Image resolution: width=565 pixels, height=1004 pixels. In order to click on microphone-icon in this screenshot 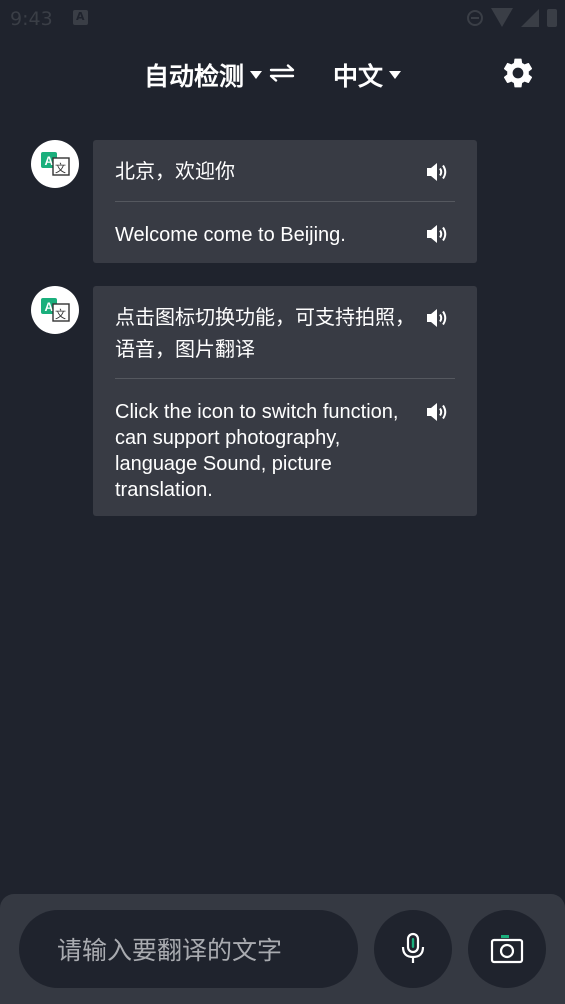, I will do `click(413, 947)`.